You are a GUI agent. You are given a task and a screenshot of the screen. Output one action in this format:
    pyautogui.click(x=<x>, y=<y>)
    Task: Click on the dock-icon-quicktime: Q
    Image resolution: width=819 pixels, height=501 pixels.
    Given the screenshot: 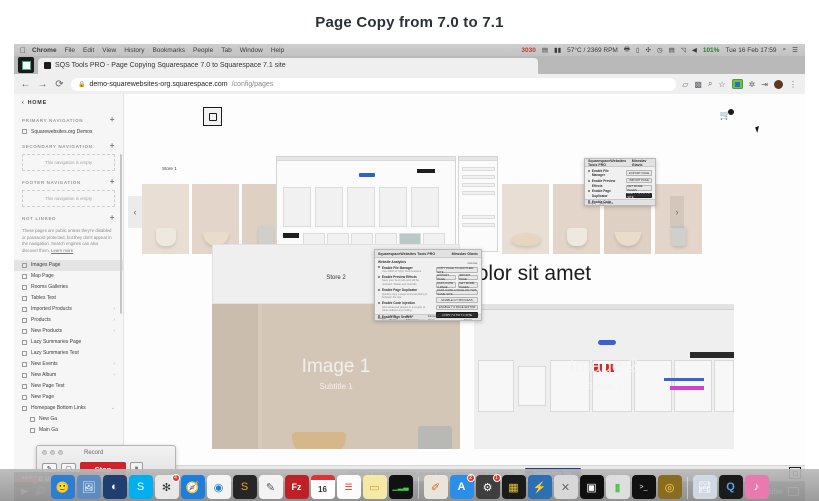 What is the action you would take?
    pyautogui.click(x=730, y=487)
    